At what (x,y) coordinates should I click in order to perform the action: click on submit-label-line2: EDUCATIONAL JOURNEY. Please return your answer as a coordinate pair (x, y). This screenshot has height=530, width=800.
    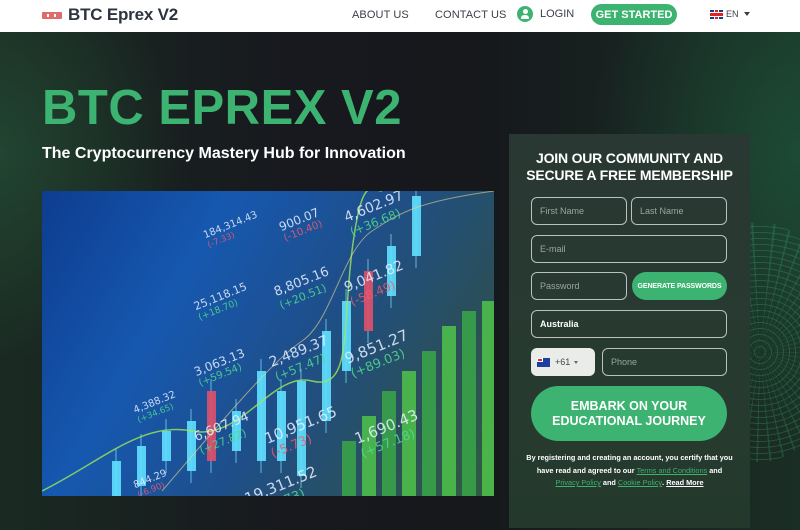
    Looking at the image, I should click on (629, 420).